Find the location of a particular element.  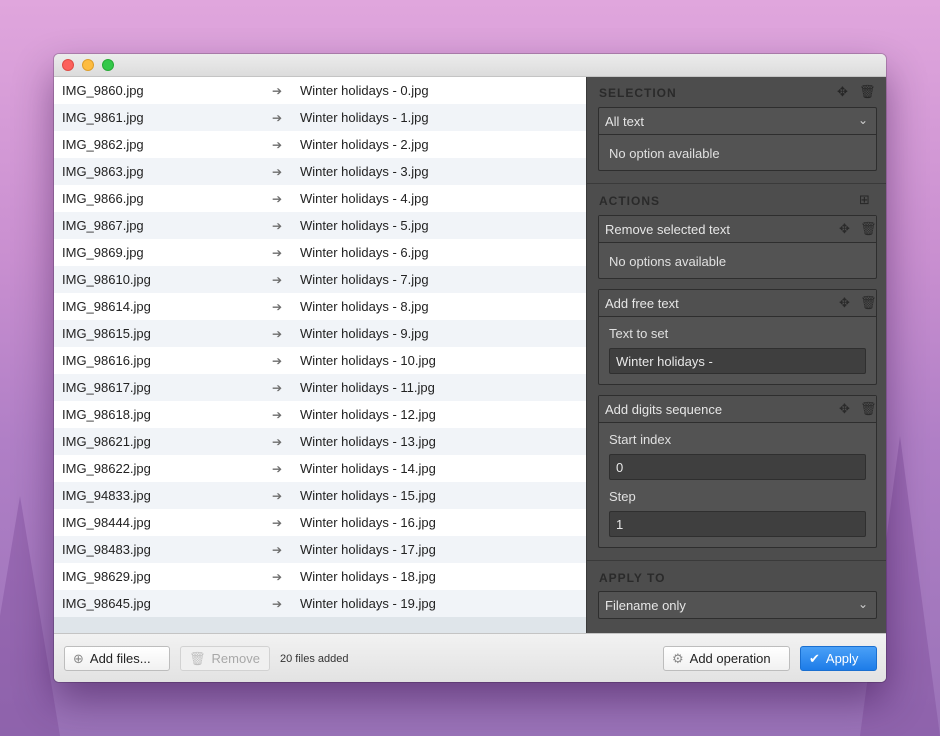

original-filename: IMG_98483.jpg is located at coordinates (106, 549).